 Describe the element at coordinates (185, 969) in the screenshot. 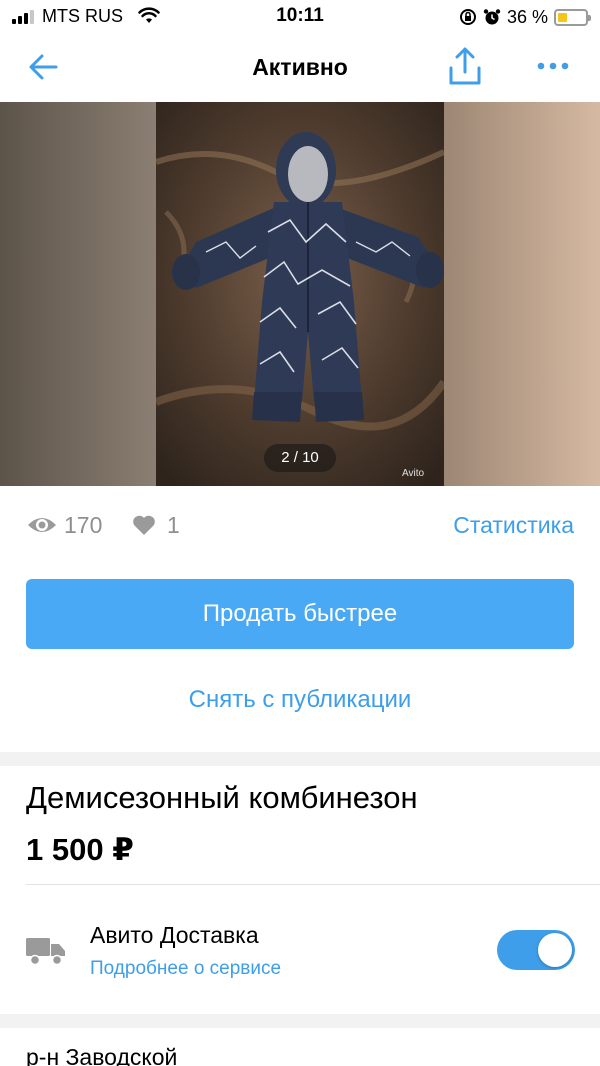

I see `delivery-info-link: Подробнее о сервисе` at that location.